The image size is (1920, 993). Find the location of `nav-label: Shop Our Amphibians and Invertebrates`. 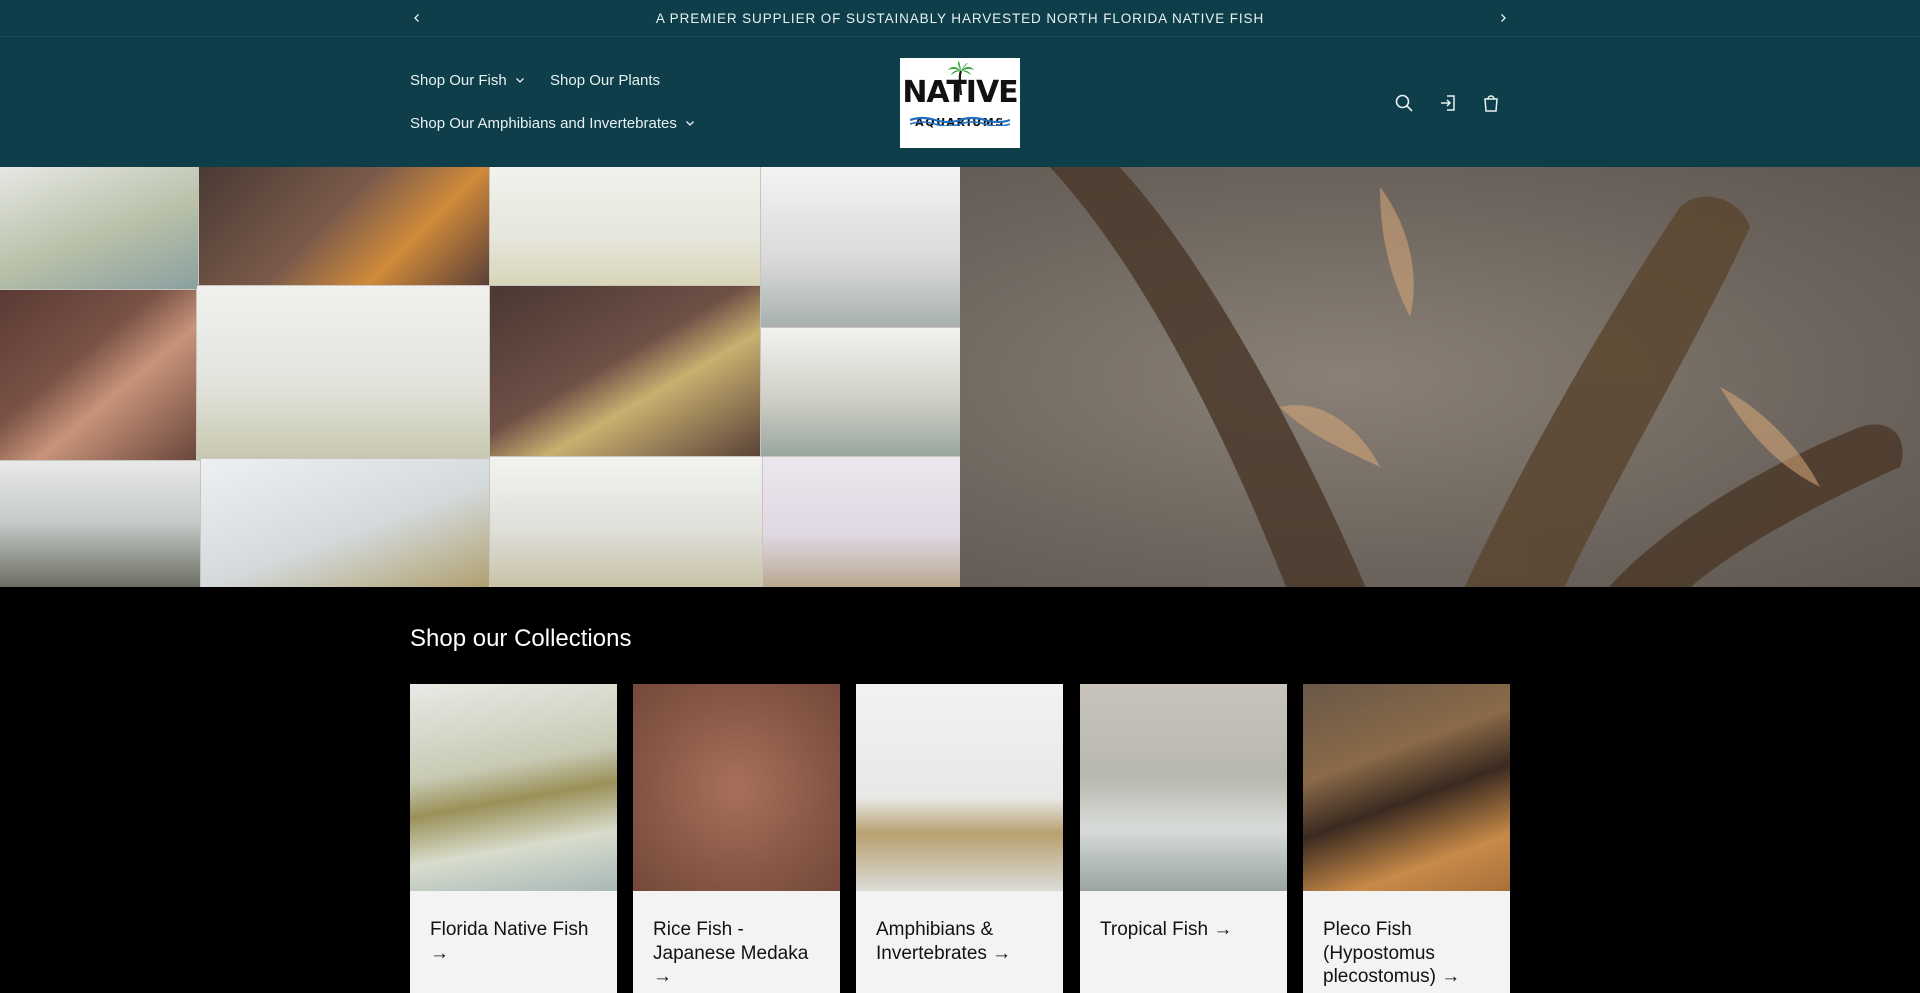

nav-label: Shop Our Amphibians and Invertebrates is located at coordinates (543, 123).